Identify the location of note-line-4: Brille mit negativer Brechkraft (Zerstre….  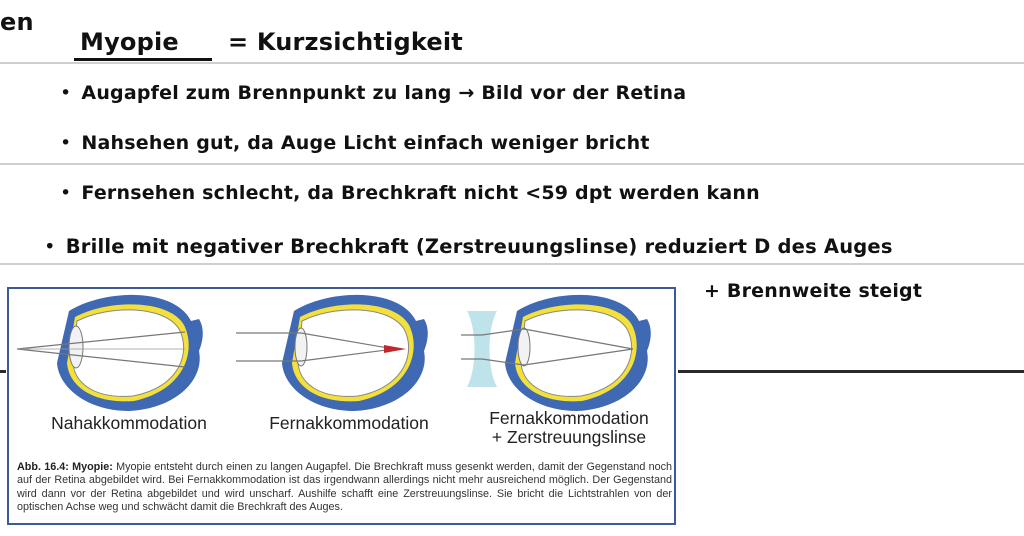
(468, 246).